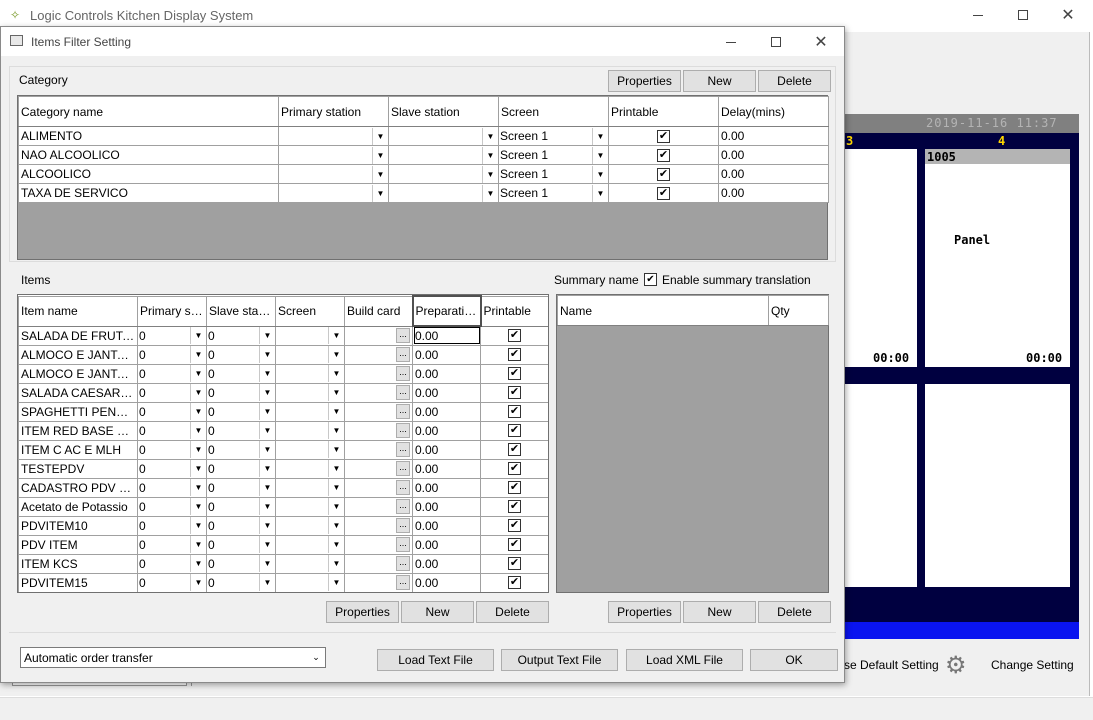  Describe the element at coordinates (78, 468) in the screenshot. I see `item-name-cell: TESTEPDV` at that location.